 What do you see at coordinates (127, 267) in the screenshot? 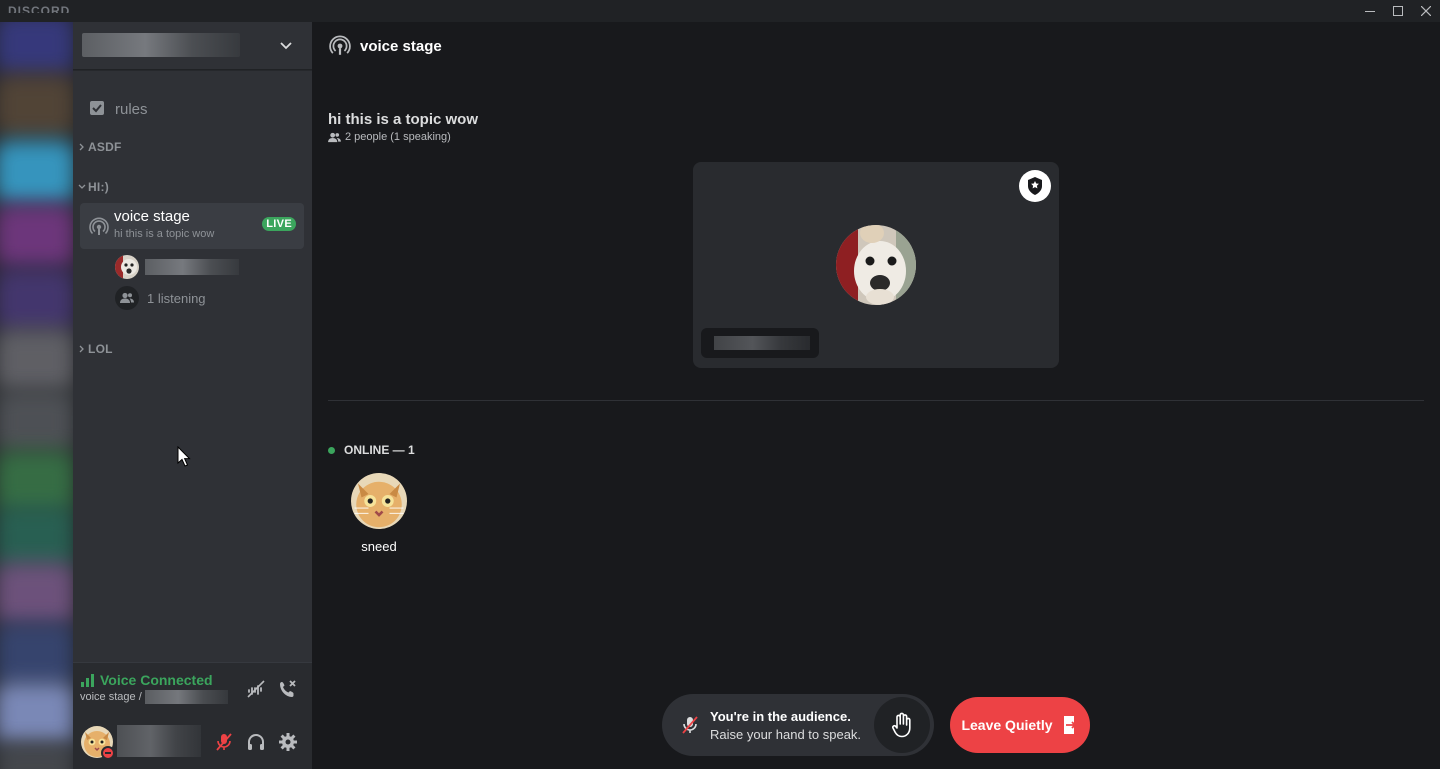
I see `dog-avatar` at bounding box center [127, 267].